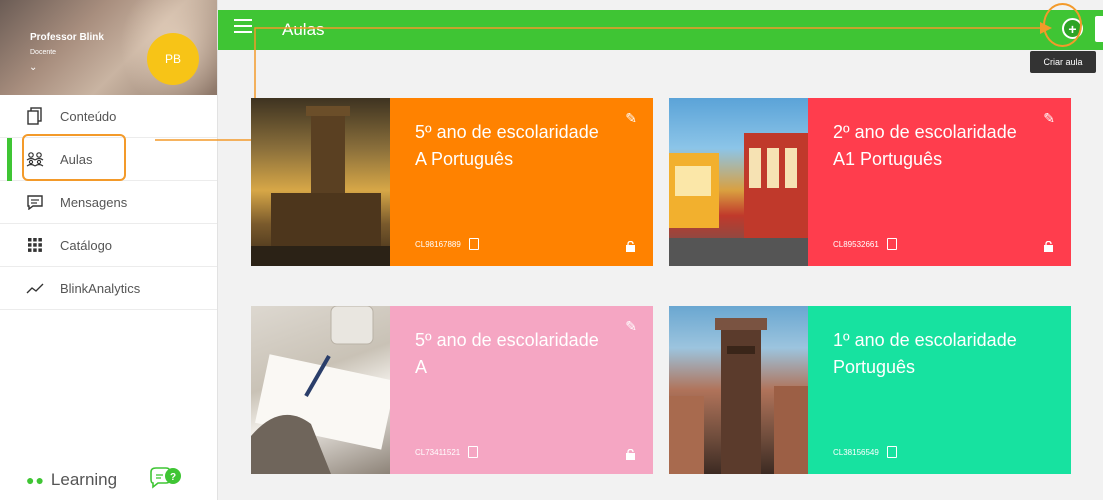 The height and width of the screenshot is (500, 1103). What do you see at coordinates (464, 159) in the screenshot?
I see `class-subtitle-line: A Português` at bounding box center [464, 159].